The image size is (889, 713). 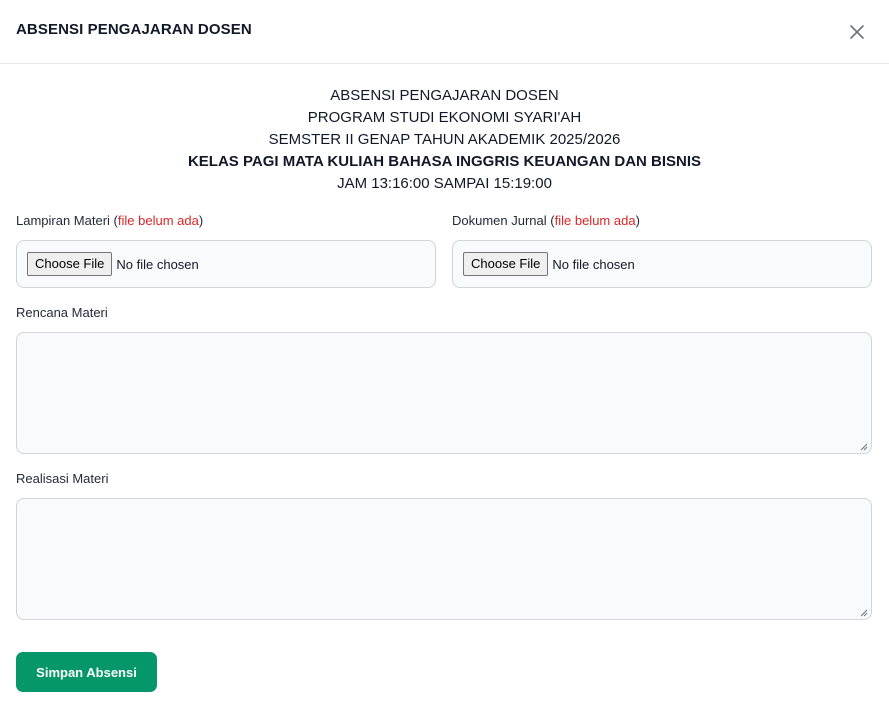 I want to click on lampiran-label-text: Lampiran Materi, so click(x=63, y=220).